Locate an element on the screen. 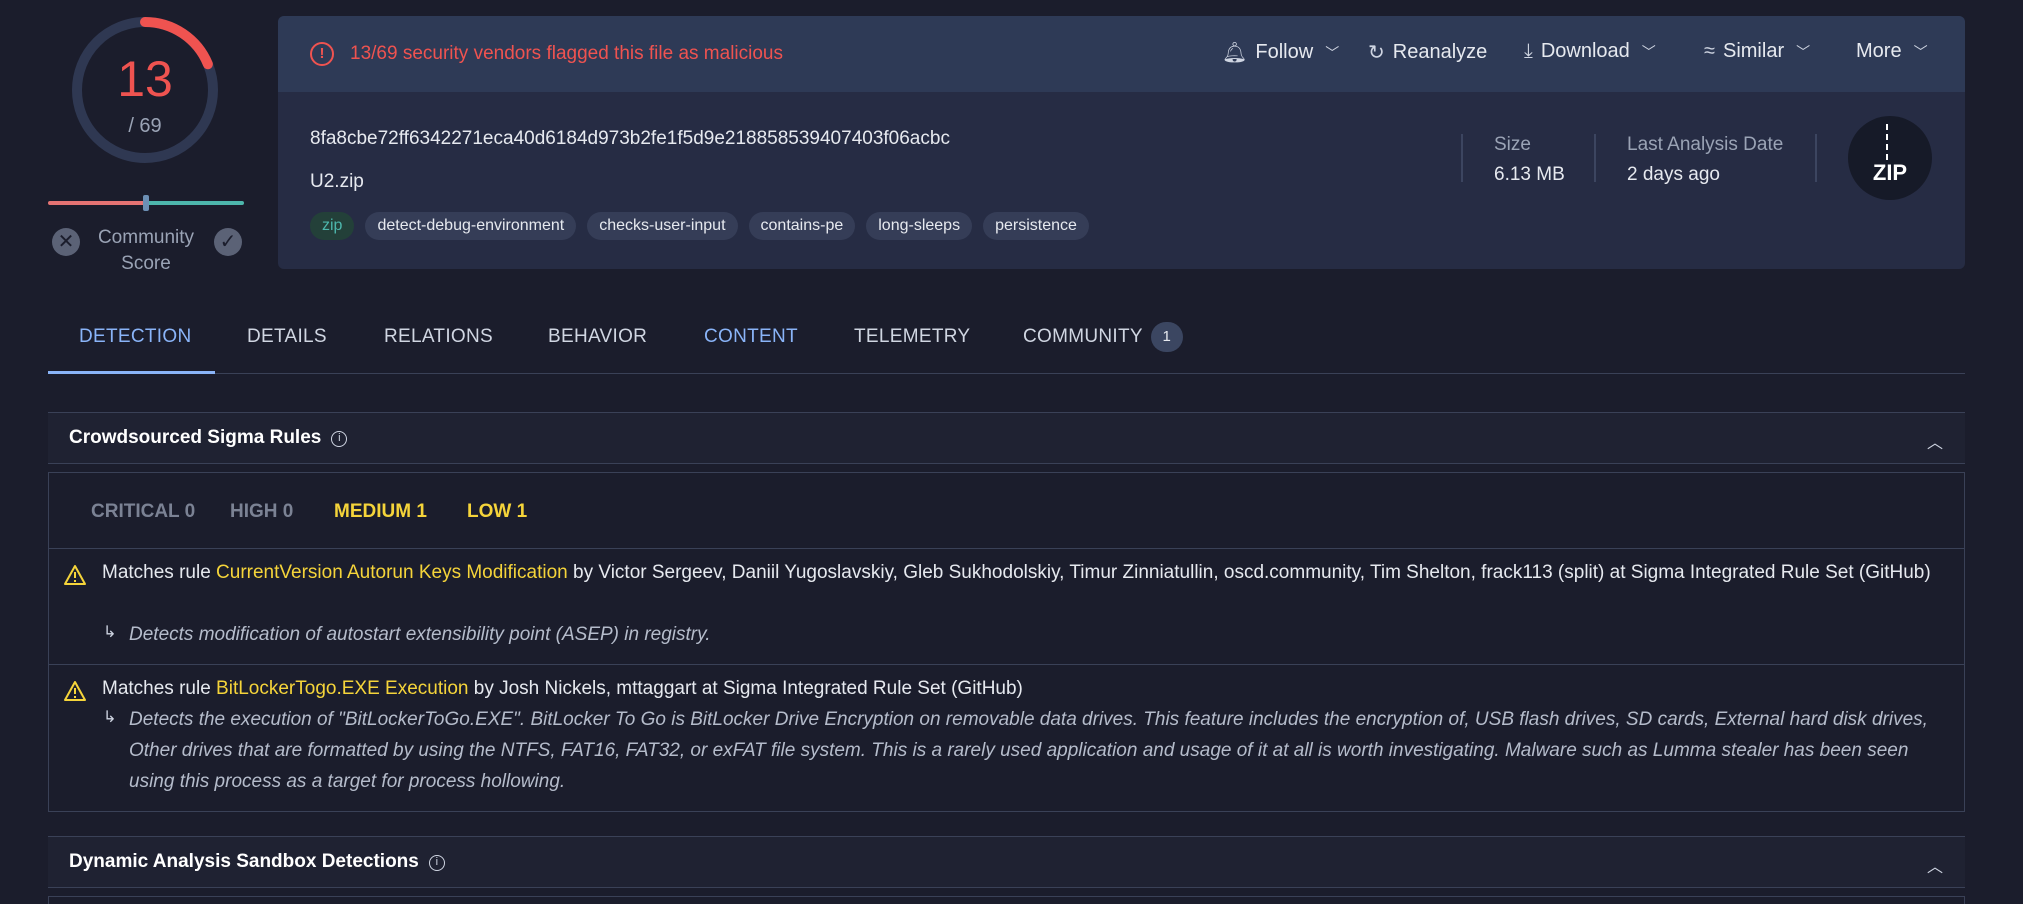 The image size is (2023, 904). tab-telemetry: TELEMETRY is located at coordinates (912, 337).